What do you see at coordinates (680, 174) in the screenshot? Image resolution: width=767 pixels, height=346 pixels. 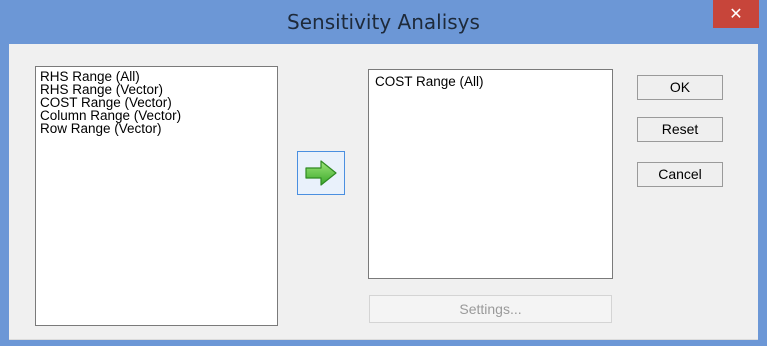 I see `cancel-button: Cancel` at bounding box center [680, 174].